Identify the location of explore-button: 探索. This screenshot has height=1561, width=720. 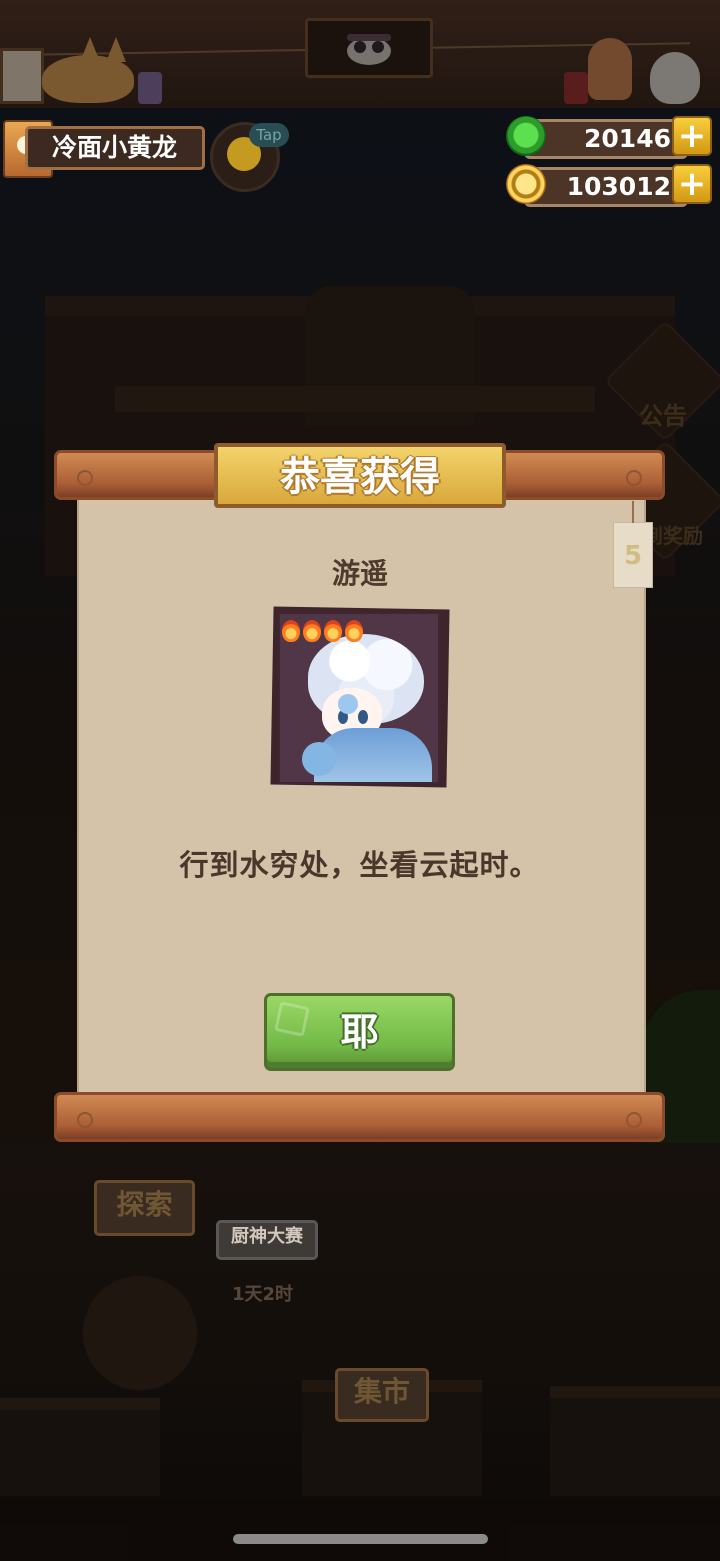
(144, 1208).